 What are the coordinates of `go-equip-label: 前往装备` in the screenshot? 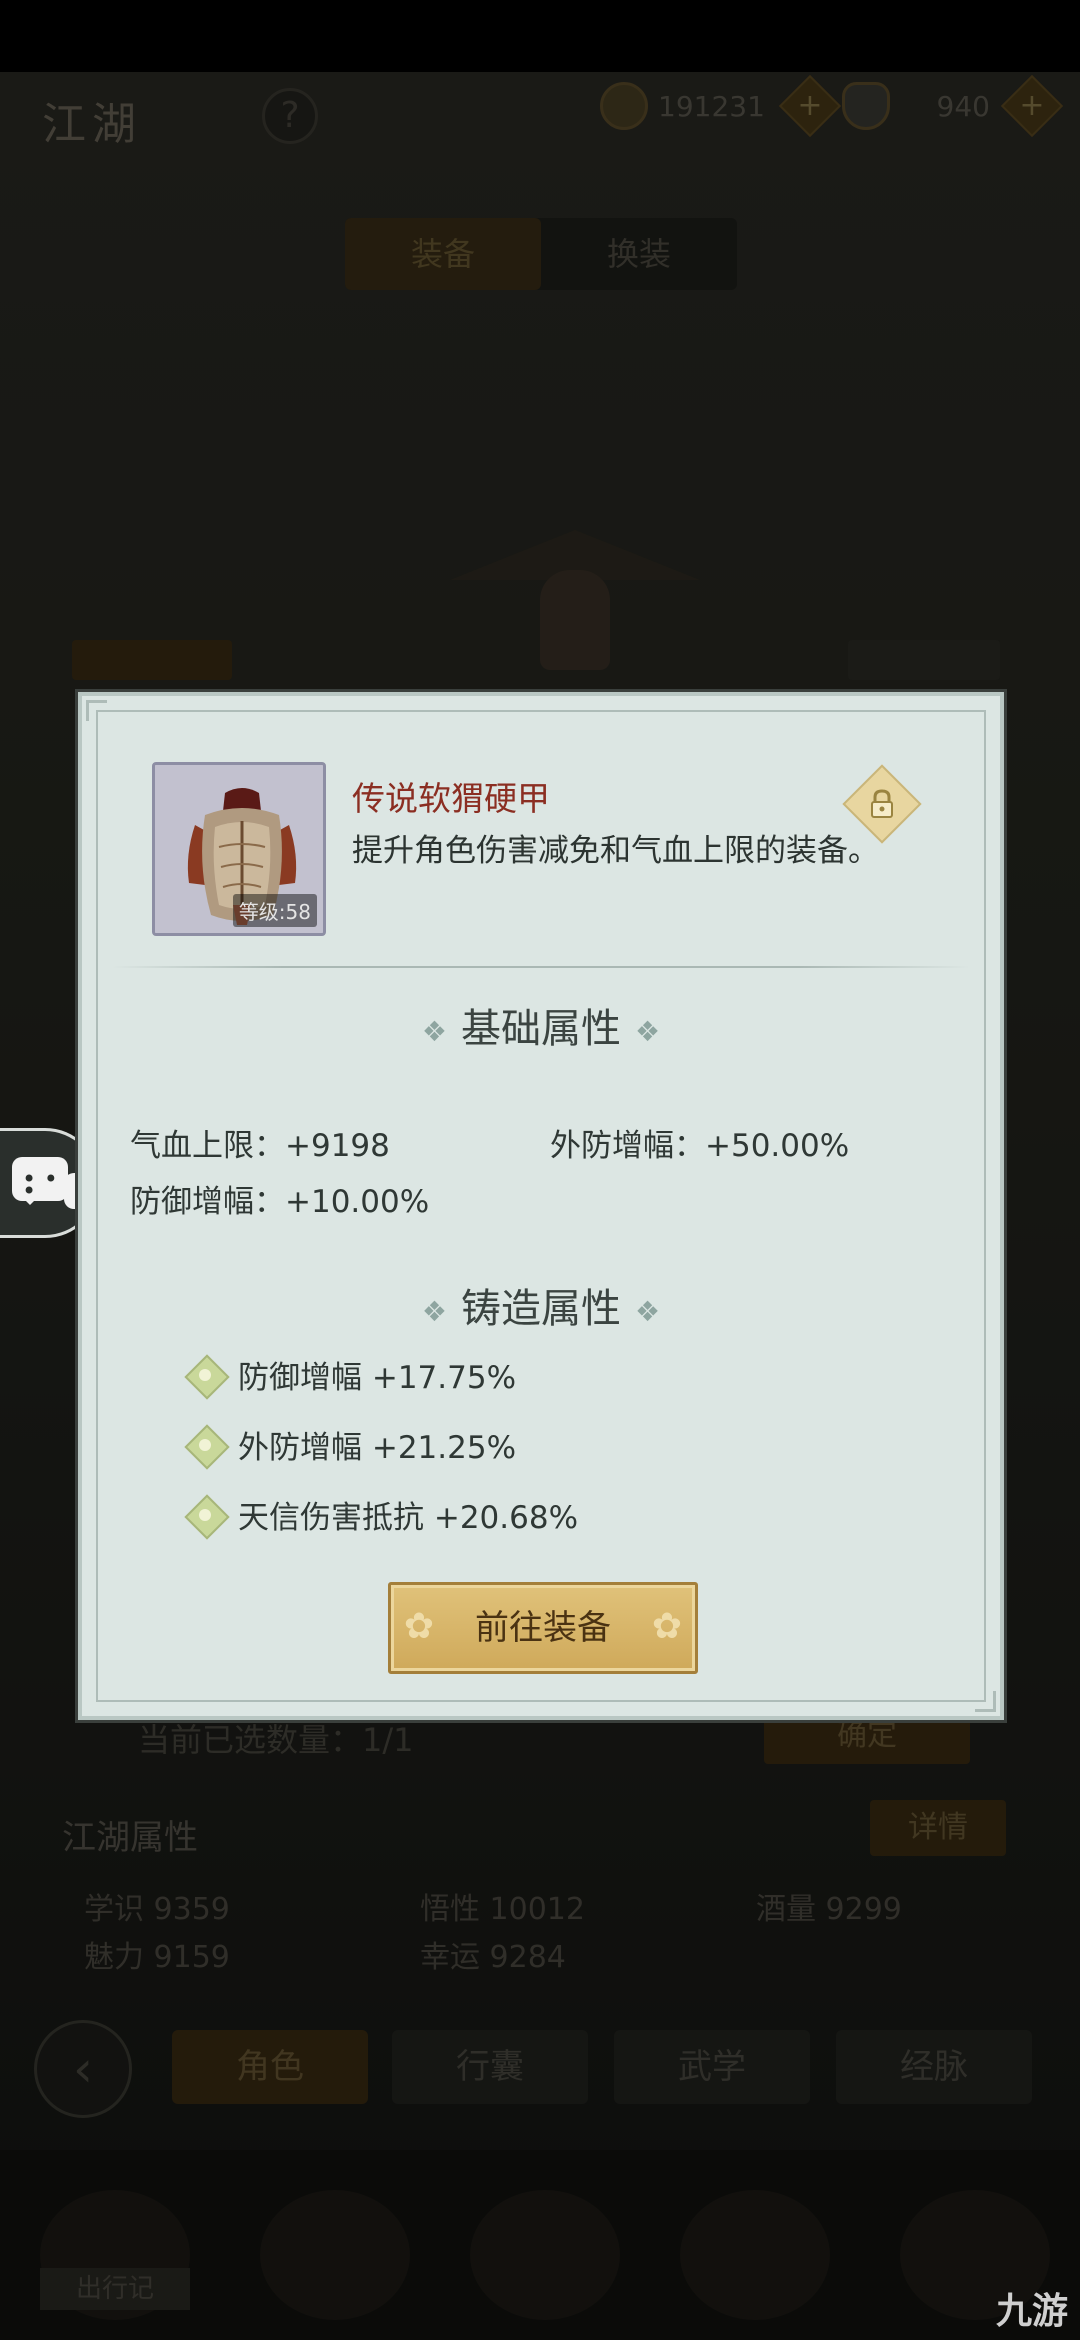 It's located at (543, 1628).